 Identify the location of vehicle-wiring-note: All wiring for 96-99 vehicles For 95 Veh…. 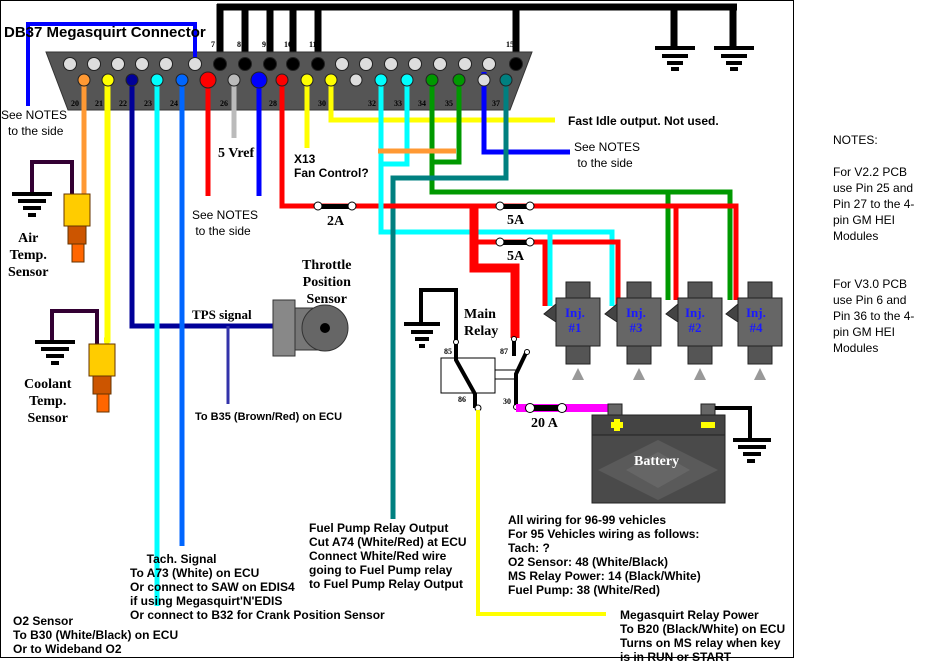
(604, 555).